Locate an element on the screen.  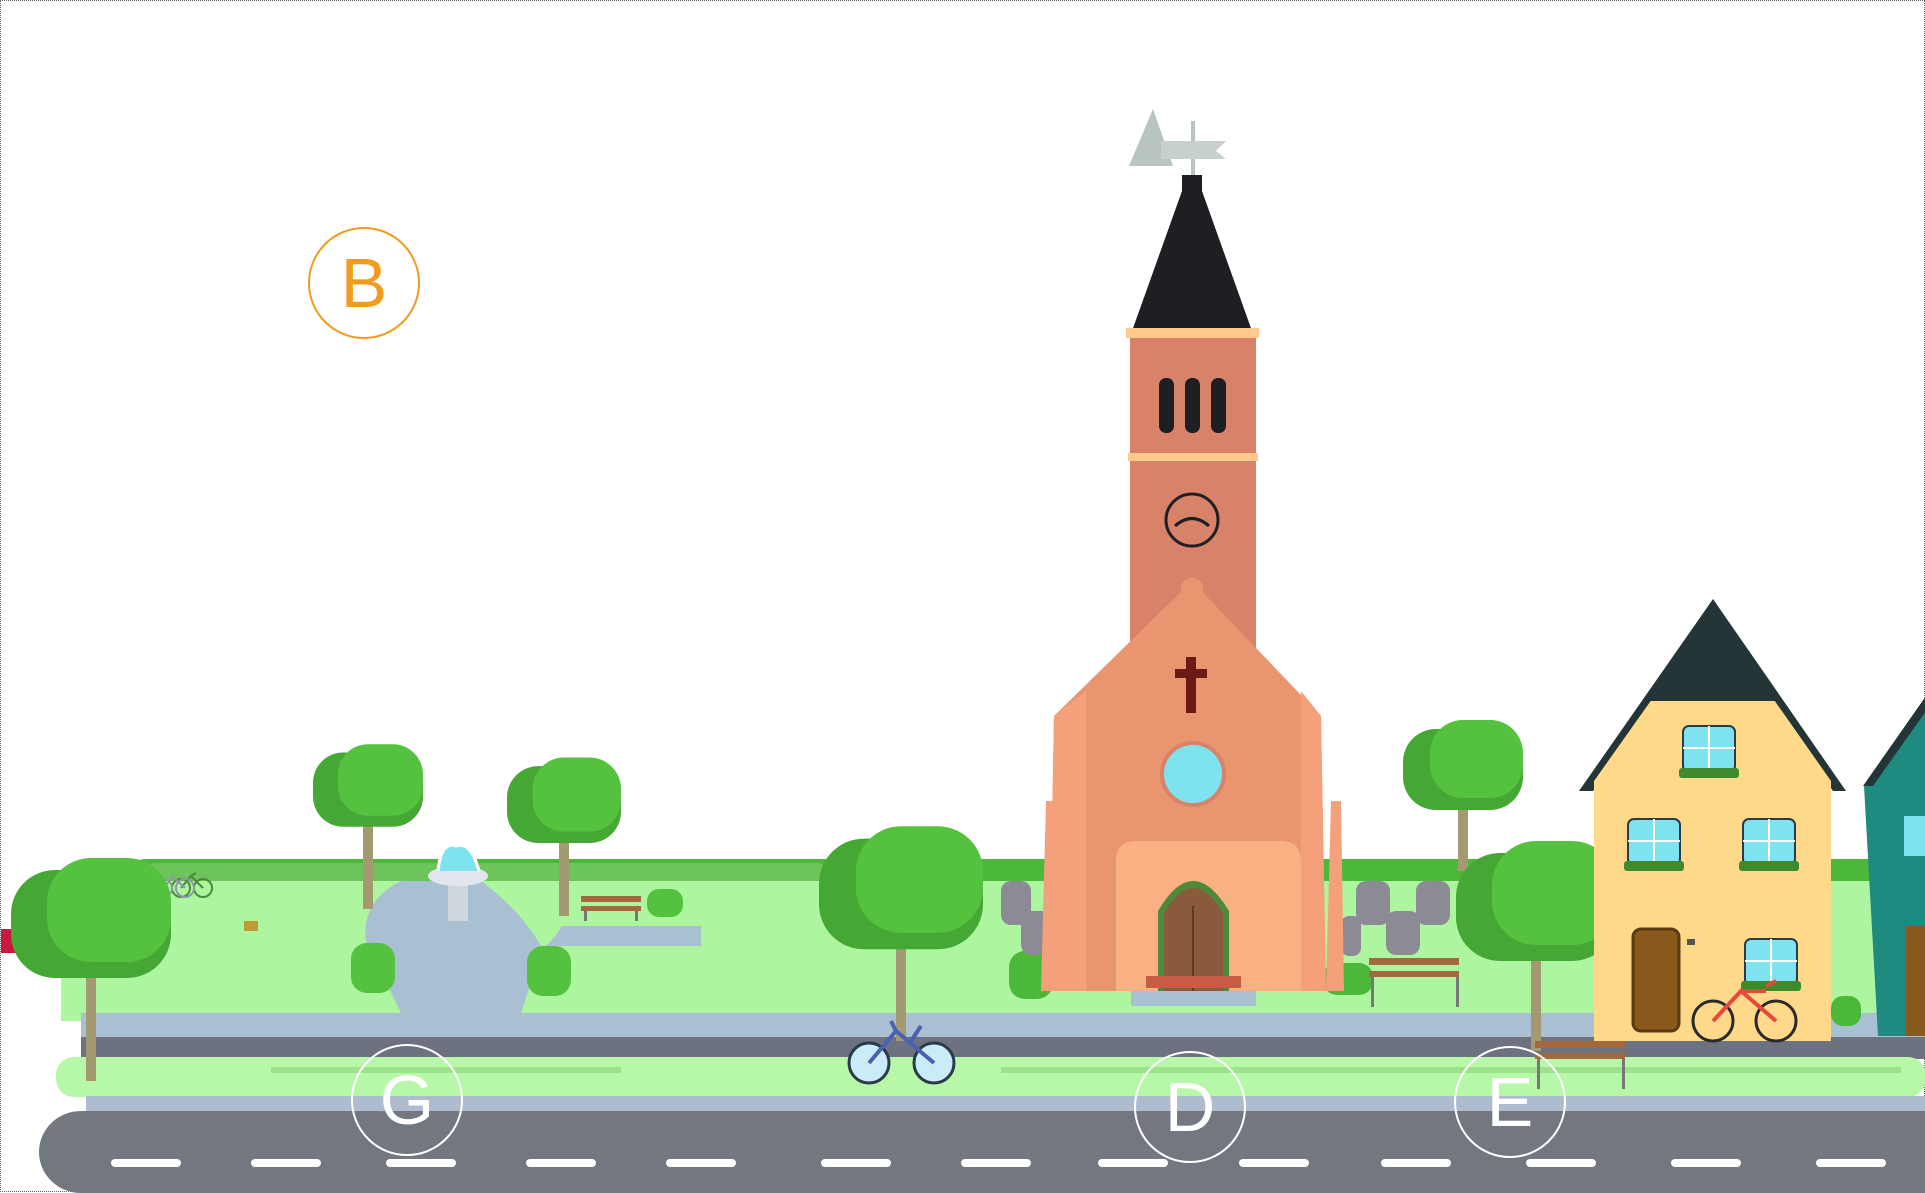
tree-icon is located at coordinates (1463, 795).